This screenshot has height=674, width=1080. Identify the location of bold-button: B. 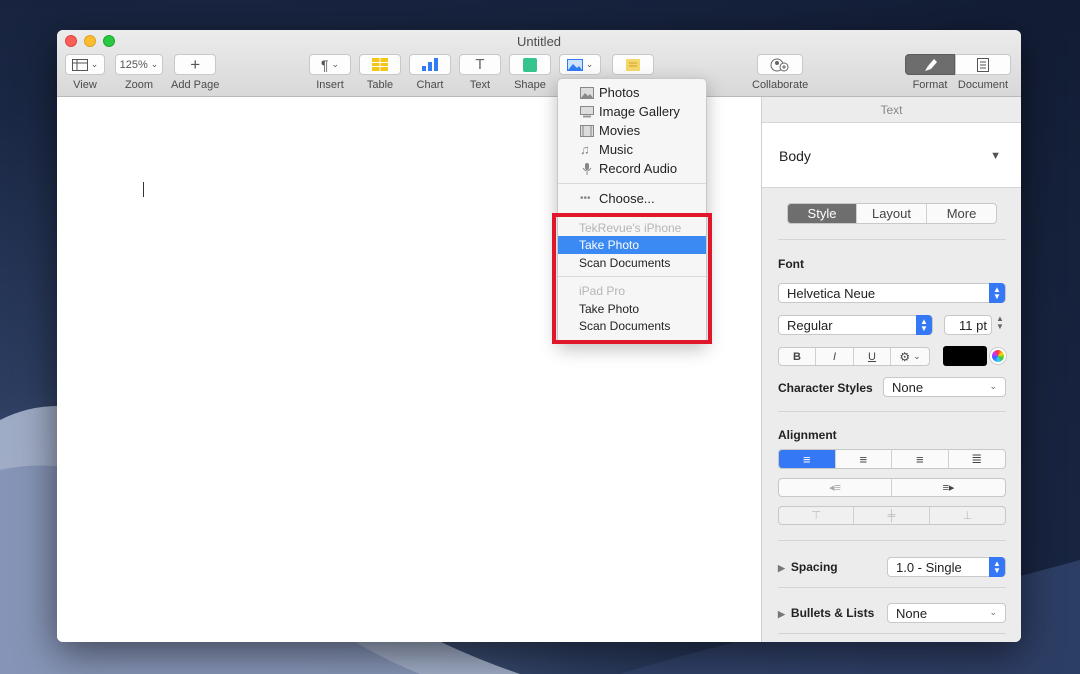
(797, 356).